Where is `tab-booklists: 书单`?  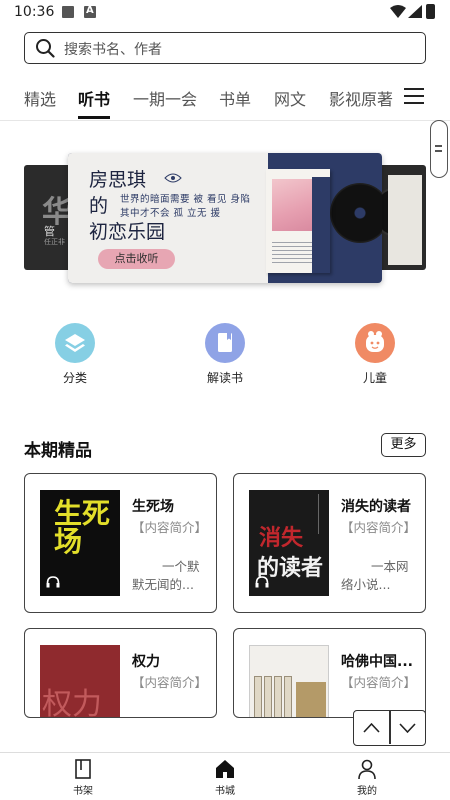 tab-booklists: 书单 is located at coordinates (235, 98).